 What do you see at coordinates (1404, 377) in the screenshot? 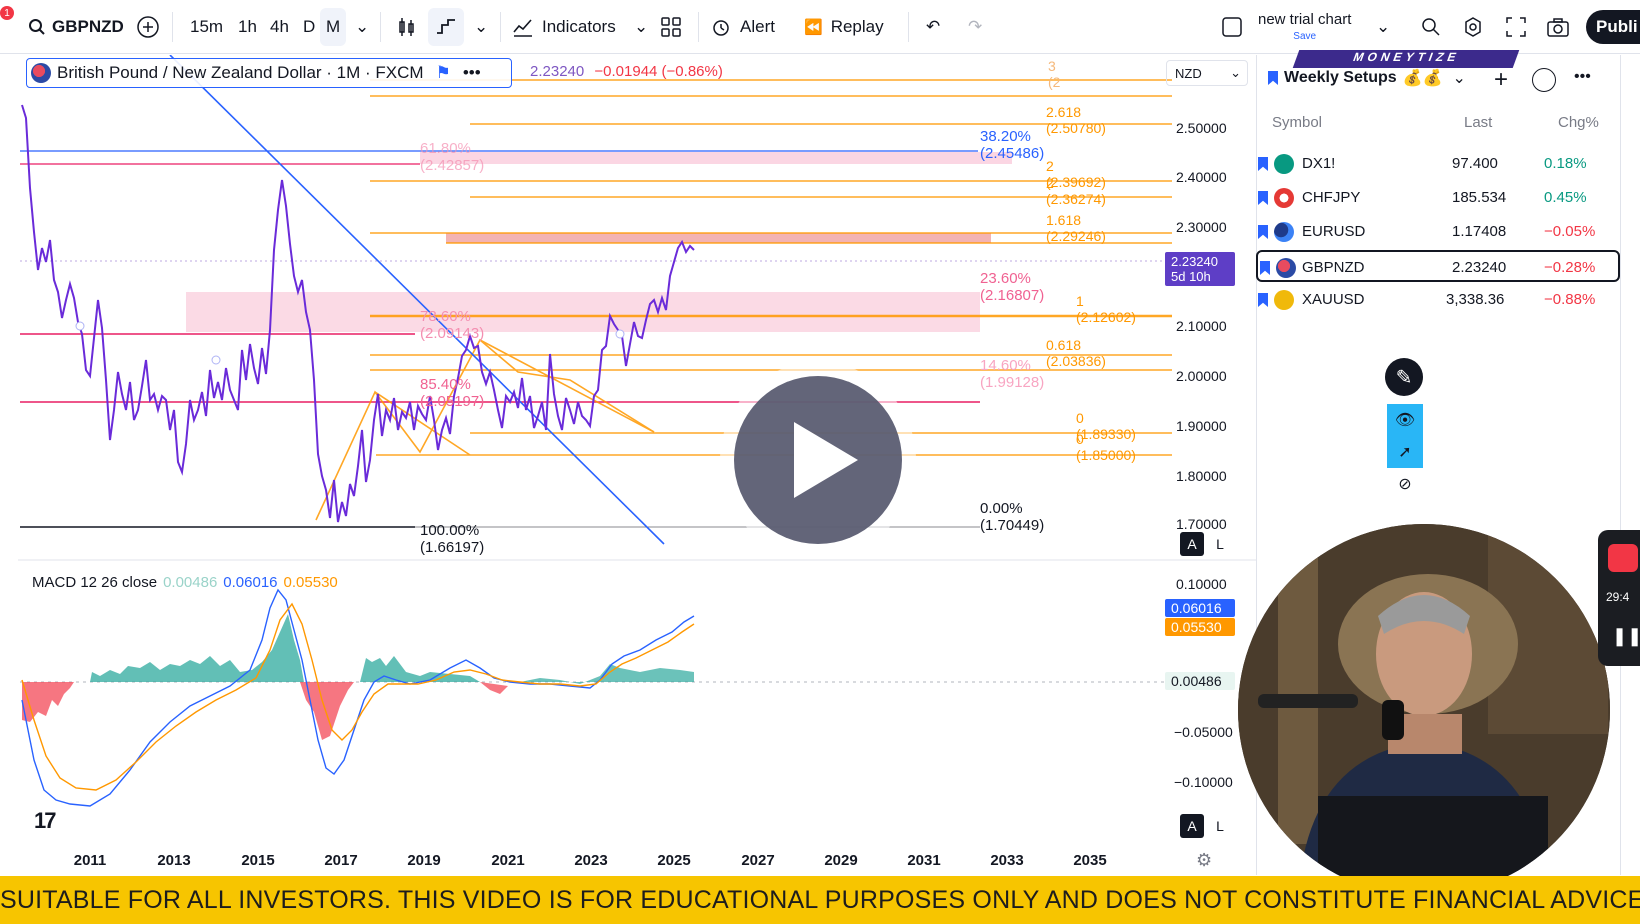
I see `pen-tool-icon: ✎` at bounding box center [1404, 377].